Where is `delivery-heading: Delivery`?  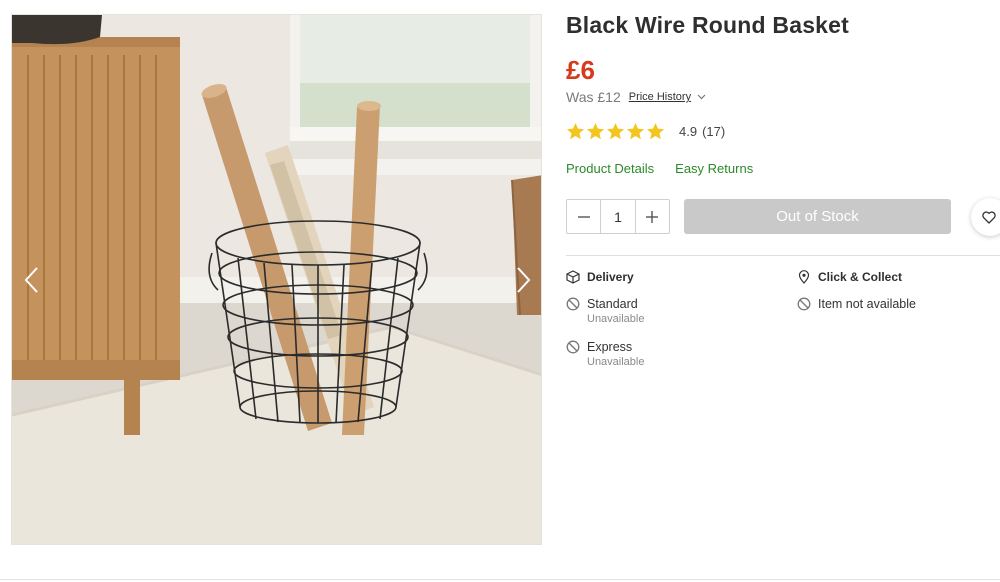 delivery-heading: Delivery is located at coordinates (600, 277).